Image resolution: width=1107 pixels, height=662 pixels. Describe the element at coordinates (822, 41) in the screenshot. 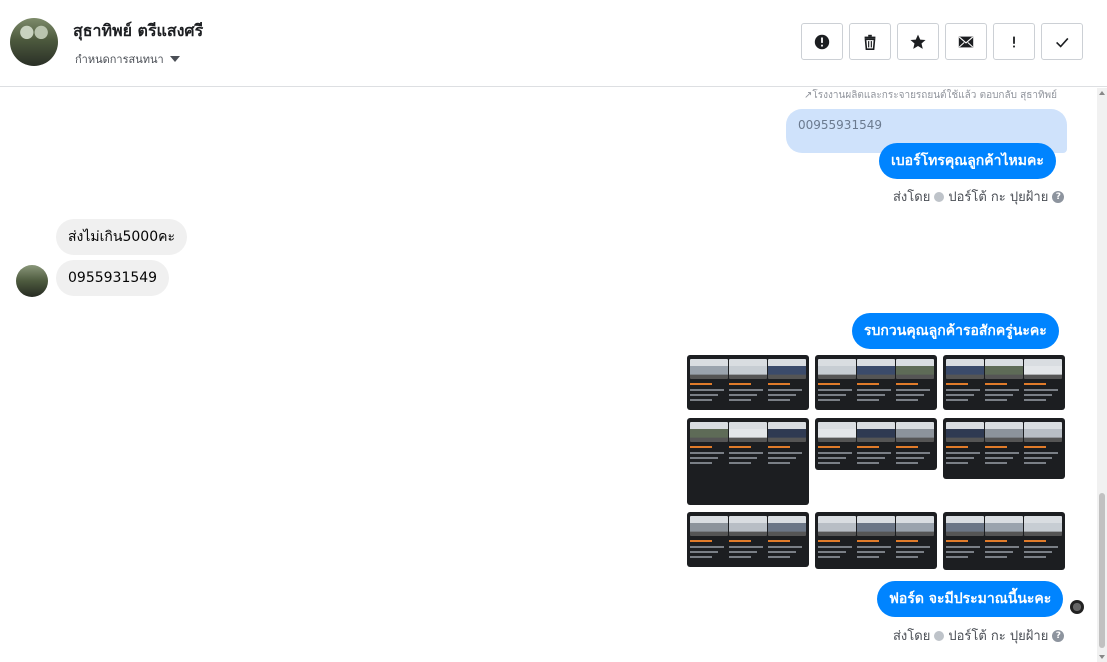

I see `report-button` at that location.